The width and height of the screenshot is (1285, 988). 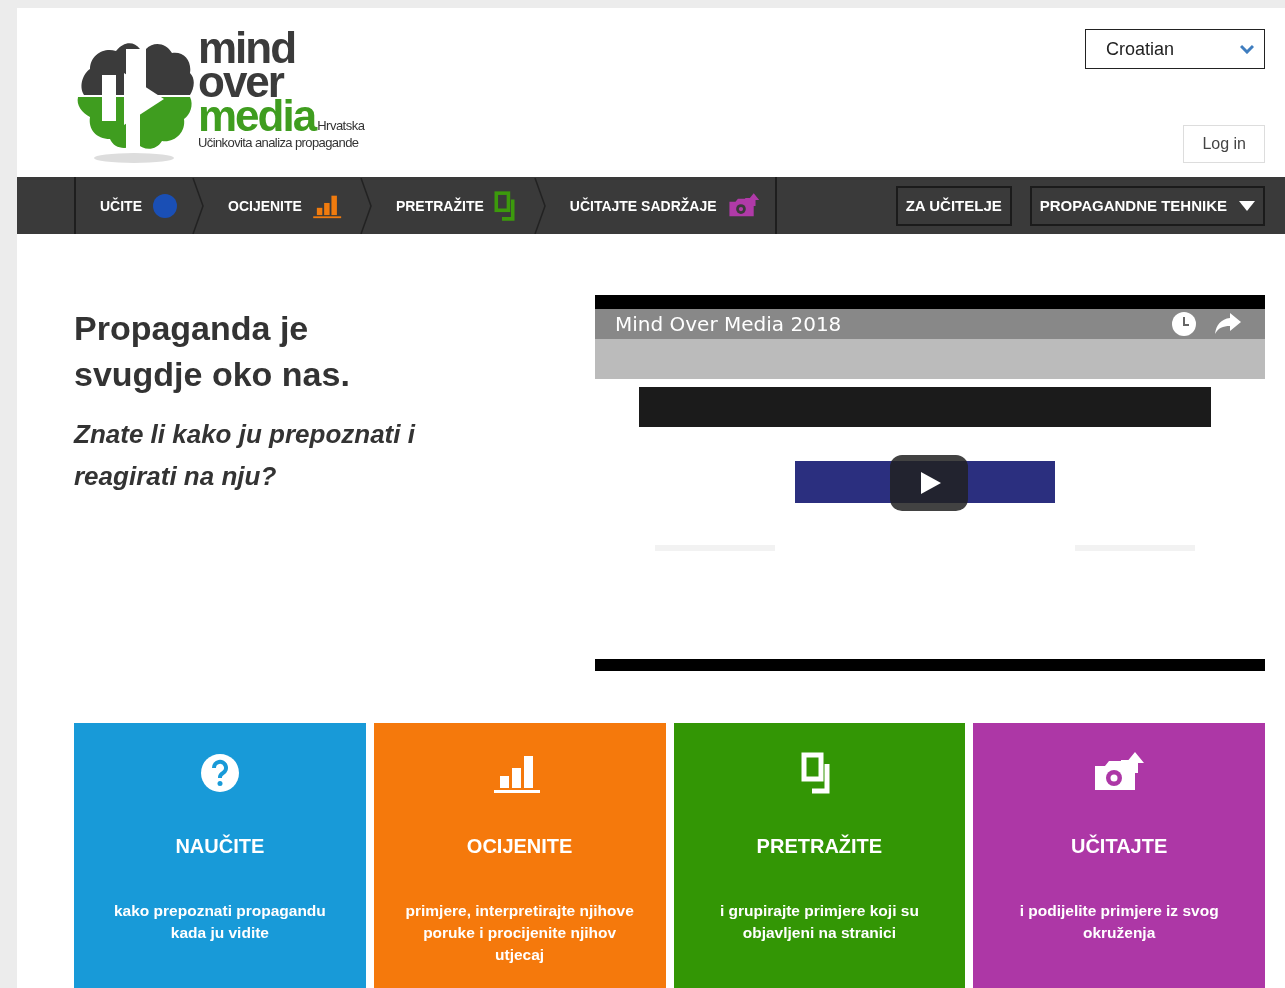 I want to click on nav-button: PROPAGANDNE TEHNIKE, so click(x=1147, y=205).